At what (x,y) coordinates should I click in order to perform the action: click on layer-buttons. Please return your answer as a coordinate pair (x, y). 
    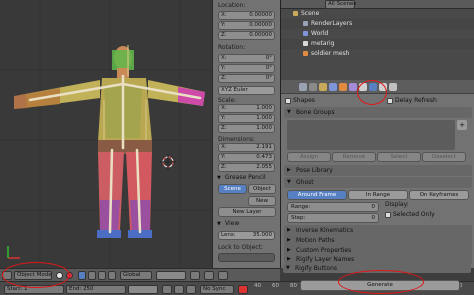
    Looking at the image, I should click on (171, 275).